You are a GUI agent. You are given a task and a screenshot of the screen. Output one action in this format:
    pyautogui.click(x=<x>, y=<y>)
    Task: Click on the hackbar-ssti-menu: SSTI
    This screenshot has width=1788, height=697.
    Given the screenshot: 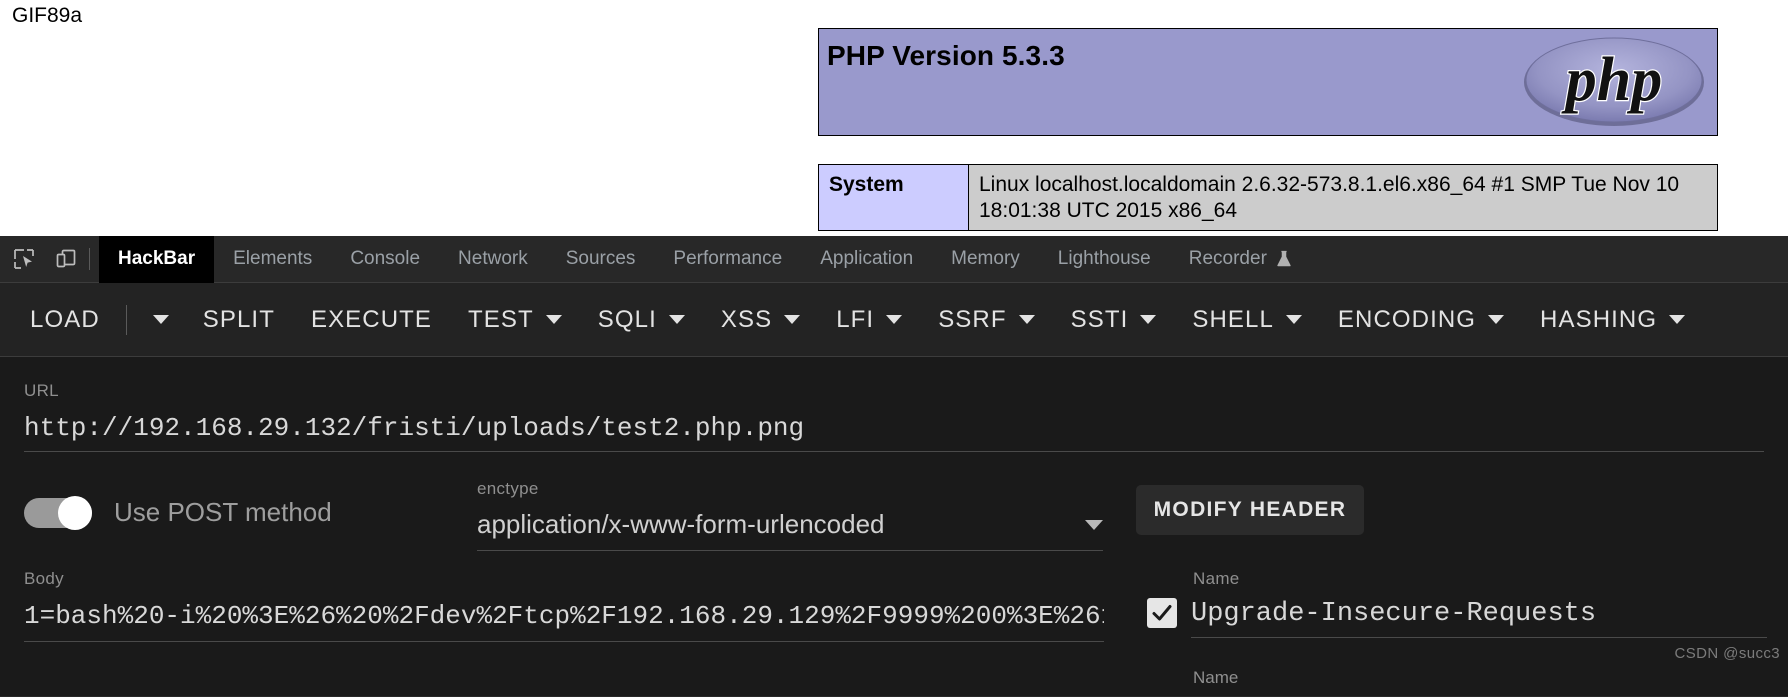 What is the action you would take?
    pyautogui.click(x=1114, y=320)
    